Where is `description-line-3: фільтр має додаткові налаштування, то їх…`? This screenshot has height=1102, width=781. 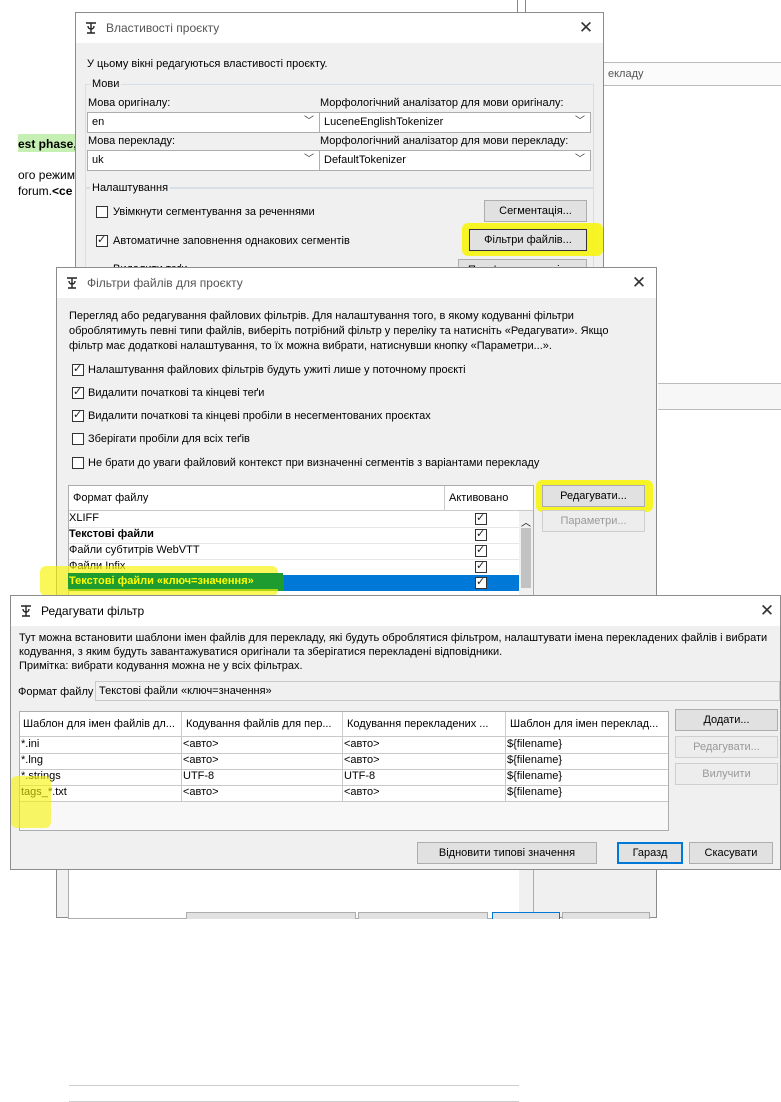 description-line-3: фільтр має додаткові налаштування, то їх… is located at coordinates (310, 346).